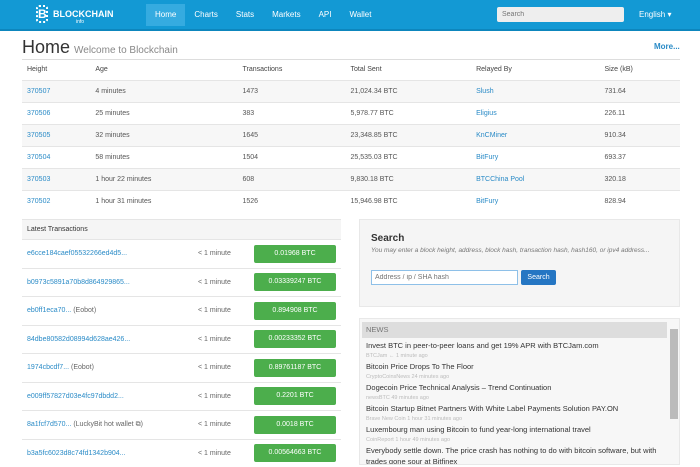 The image size is (700, 467). What do you see at coordinates (538, 277) in the screenshot?
I see `search-button: Search` at bounding box center [538, 277].